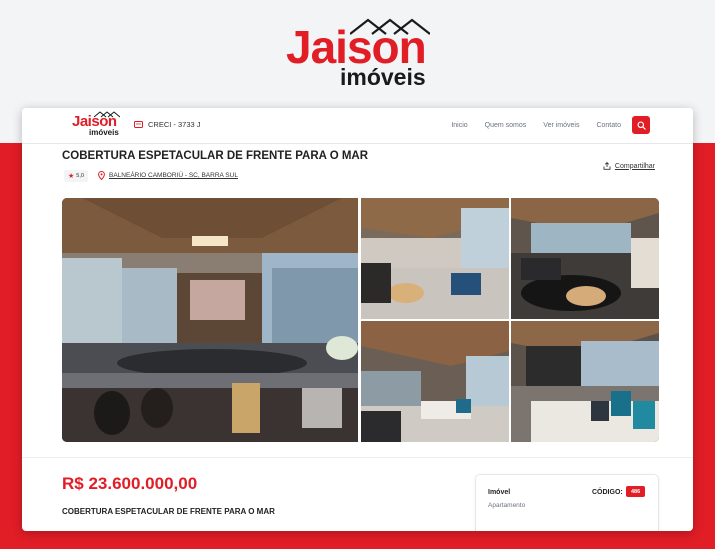 The width and height of the screenshot is (715, 549). Describe the element at coordinates (104, 132) in the screenshot. I see `navbar-logo-secondary: imóveis` at that location.